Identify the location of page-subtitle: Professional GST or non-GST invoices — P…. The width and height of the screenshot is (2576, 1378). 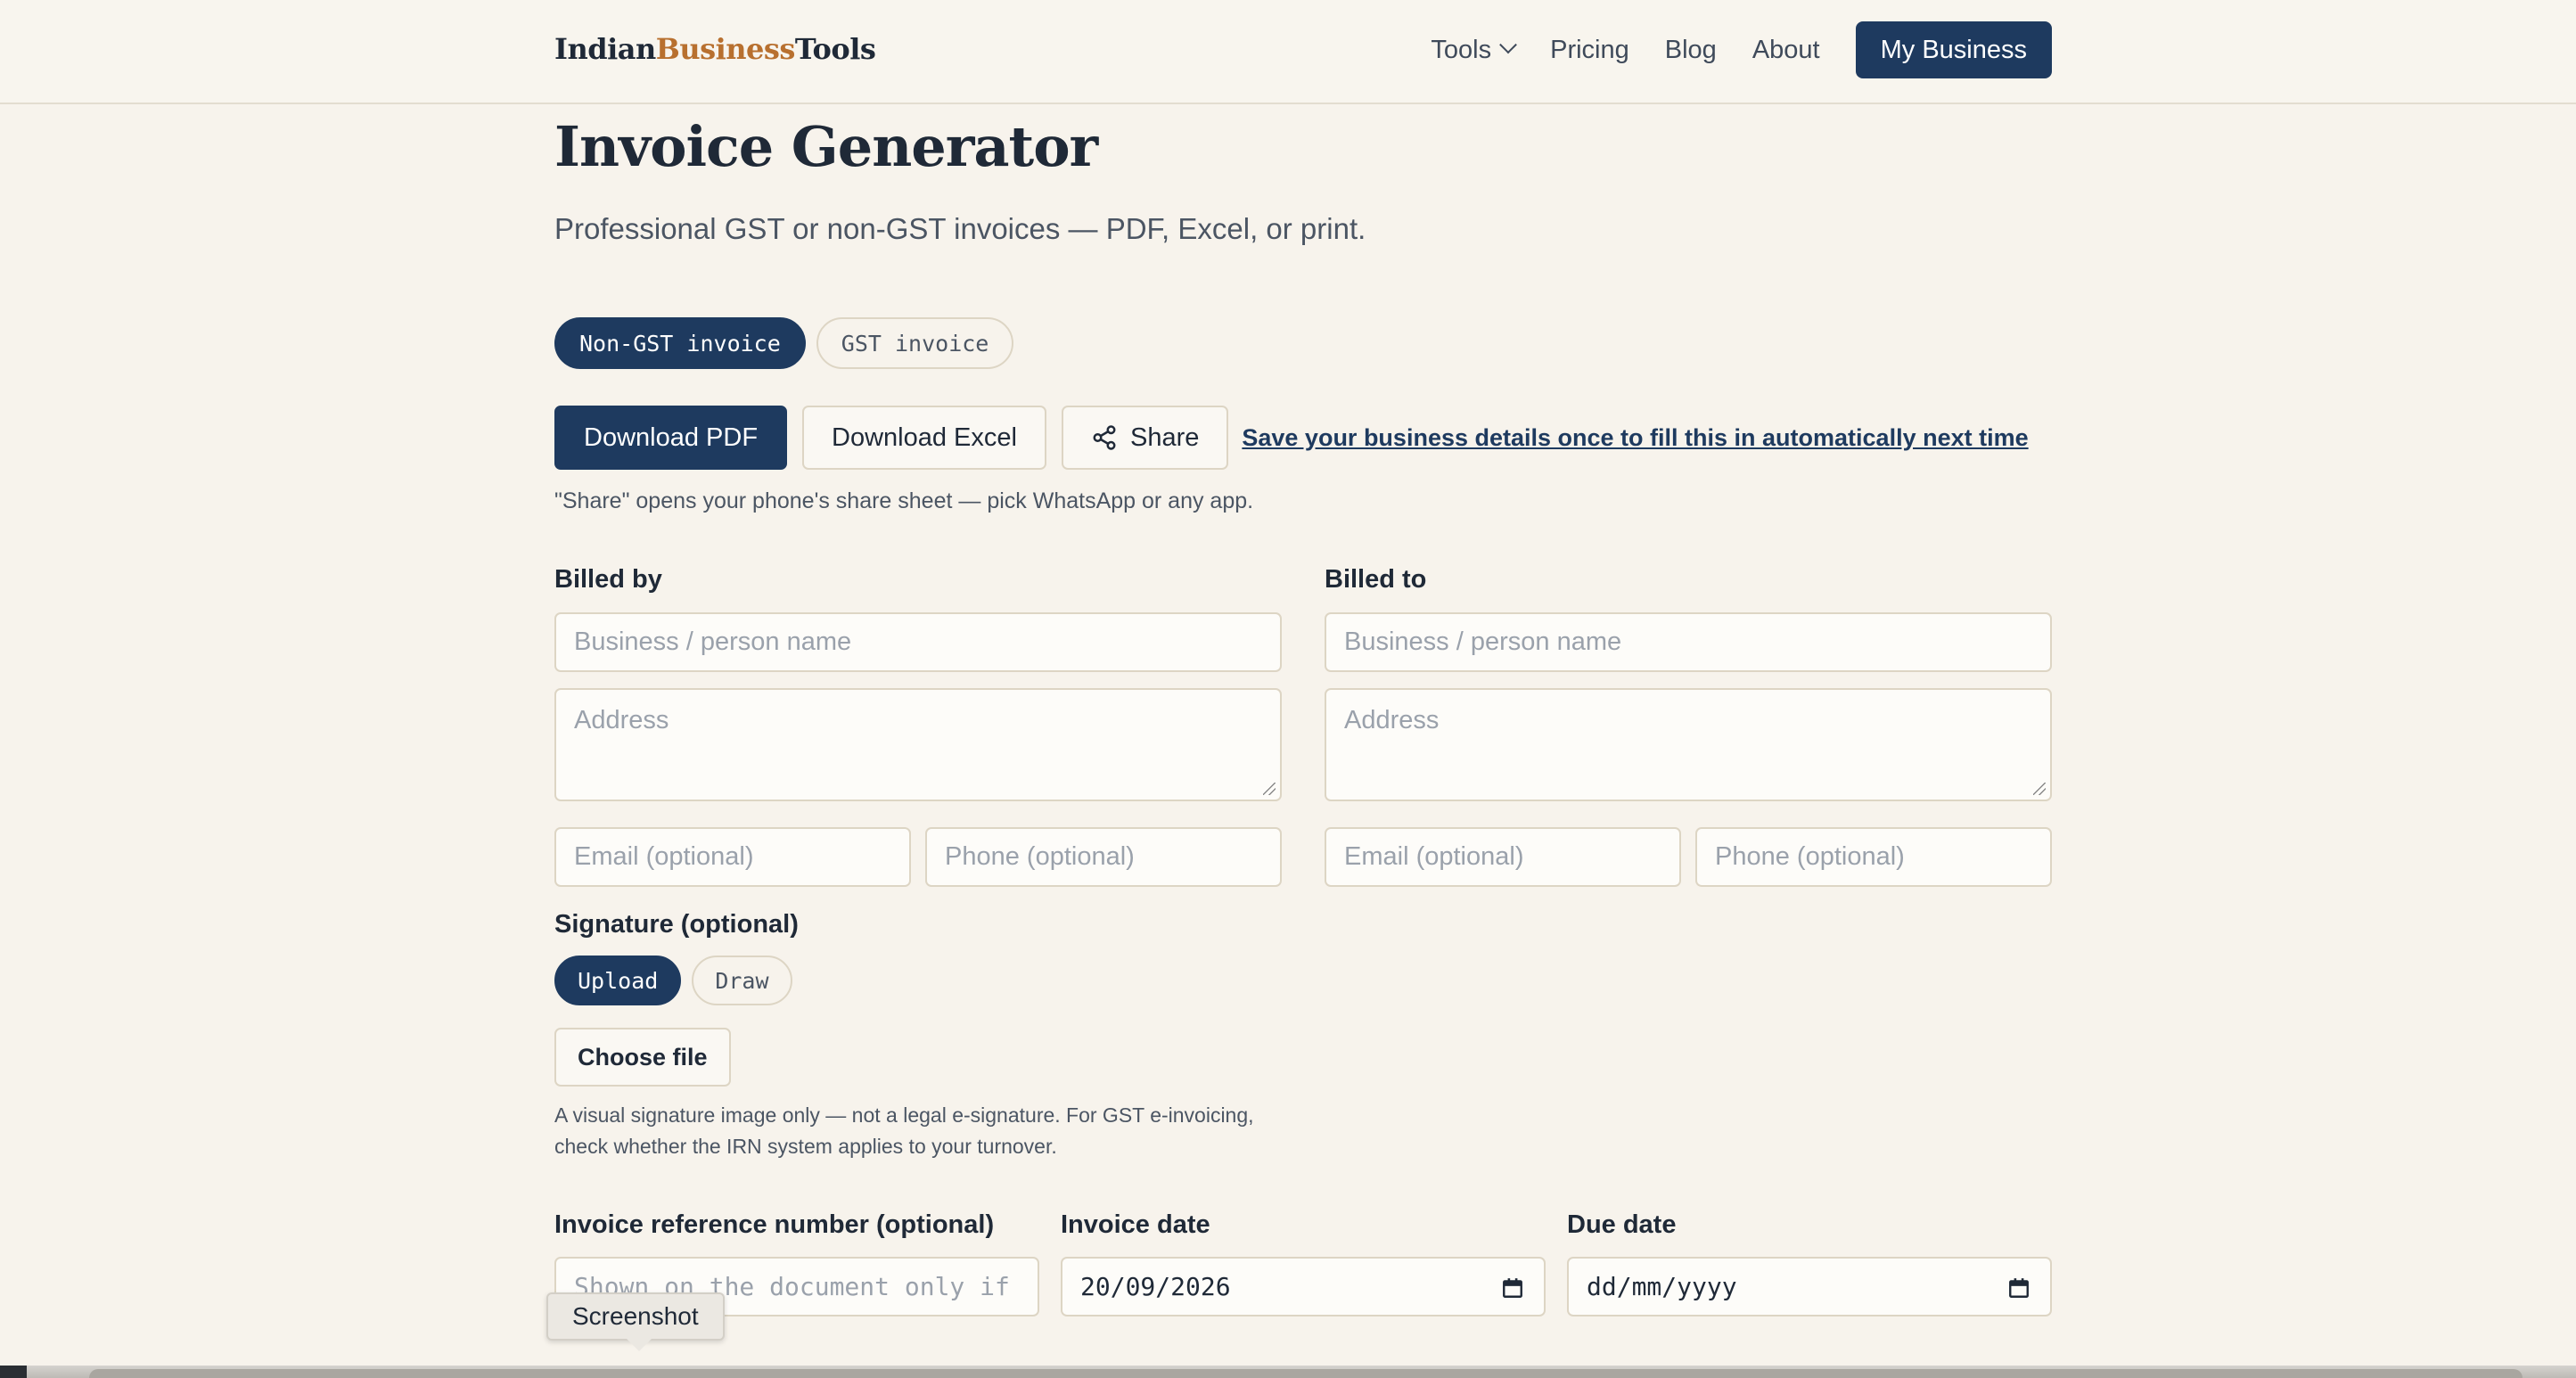
(960, 228).